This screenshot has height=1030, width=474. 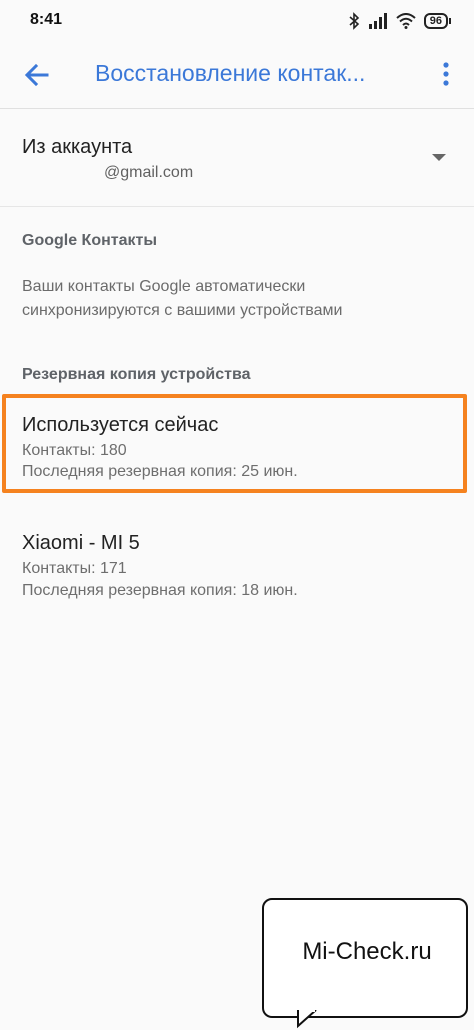 I want to click on more-options-icon, so click(x=446, y=75).